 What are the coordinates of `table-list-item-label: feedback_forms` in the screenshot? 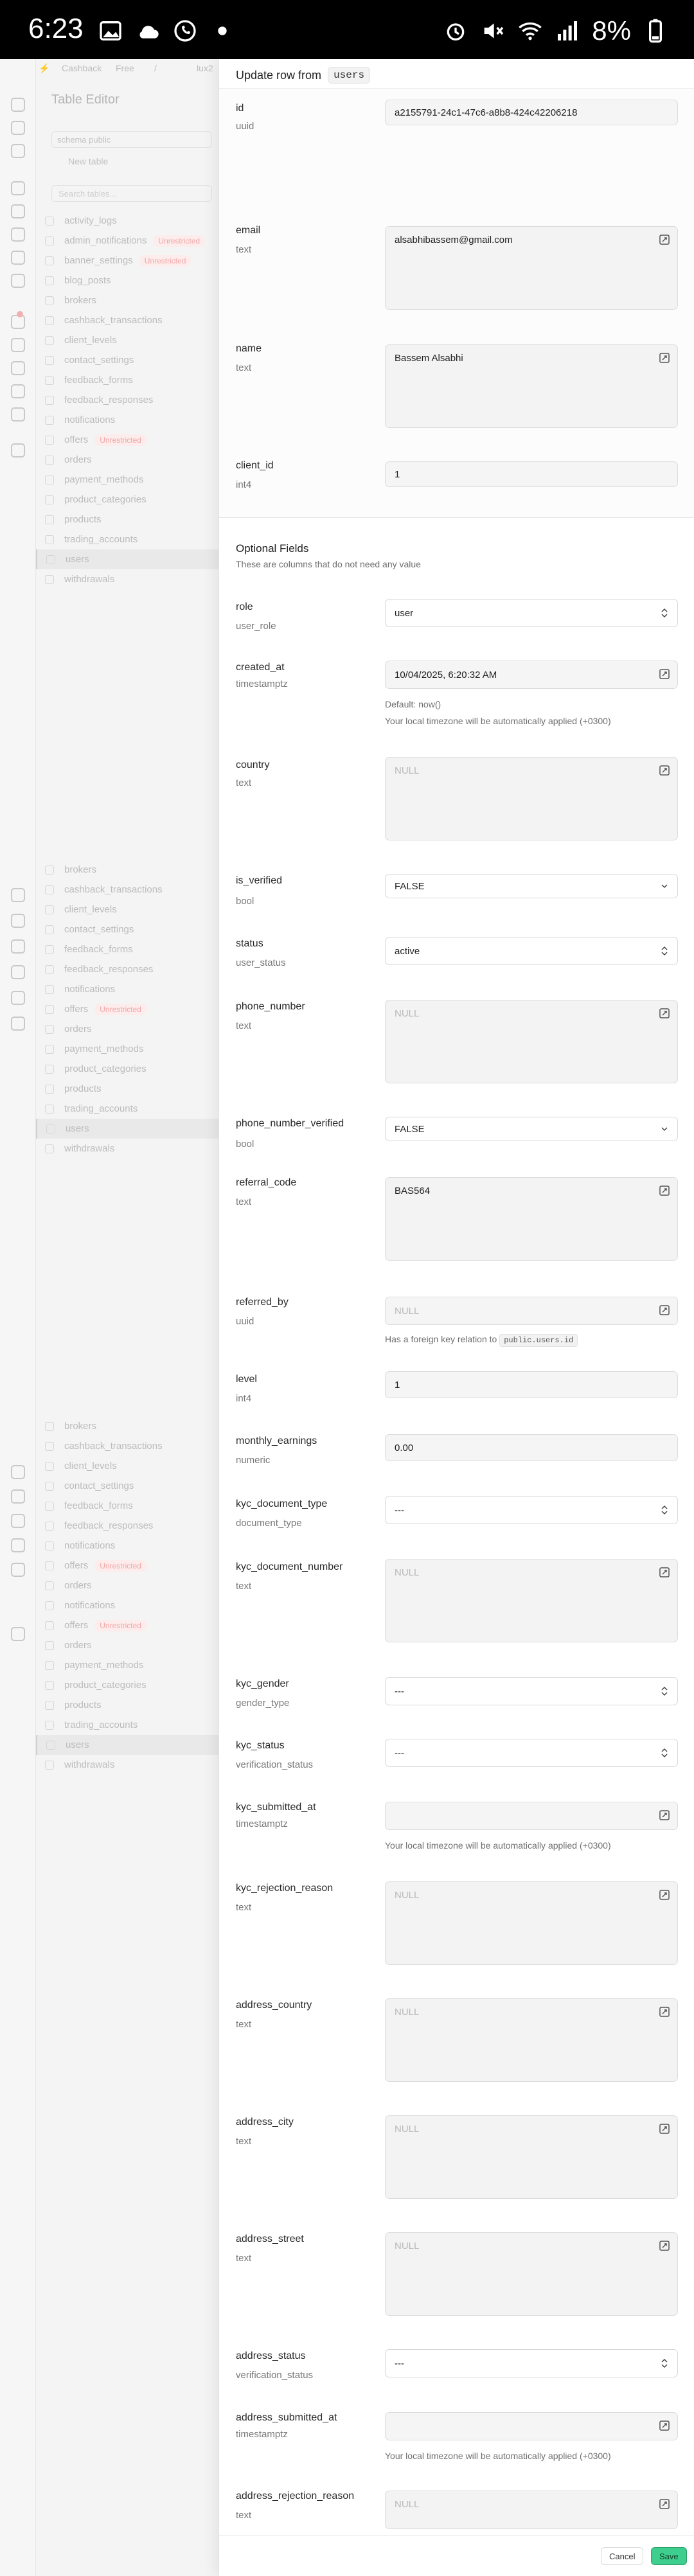 It's located at (98, 381).